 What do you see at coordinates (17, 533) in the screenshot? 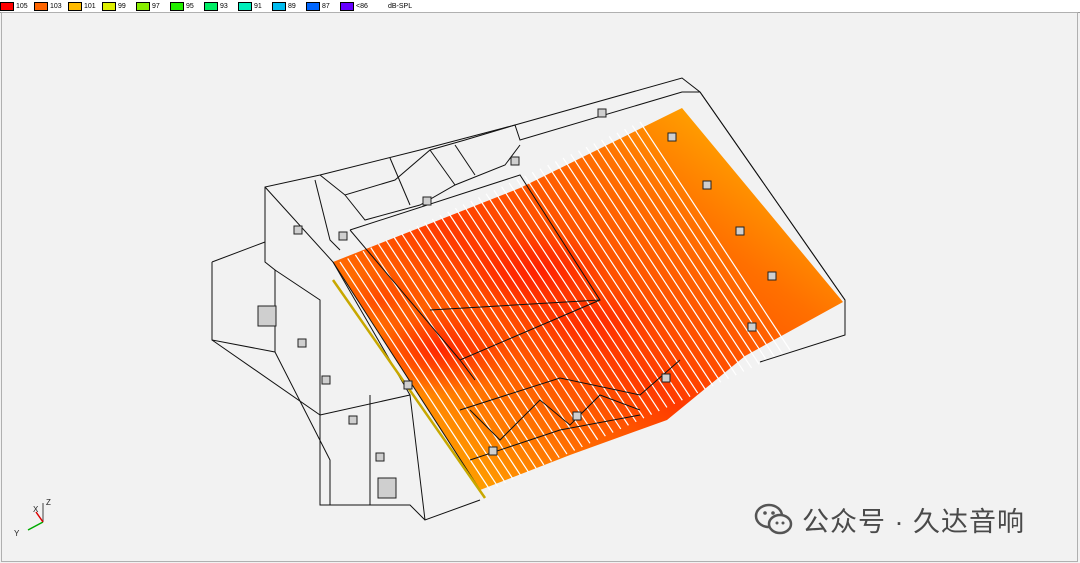
I see `axis-y-label: Y` at bounding box center [17, 533].